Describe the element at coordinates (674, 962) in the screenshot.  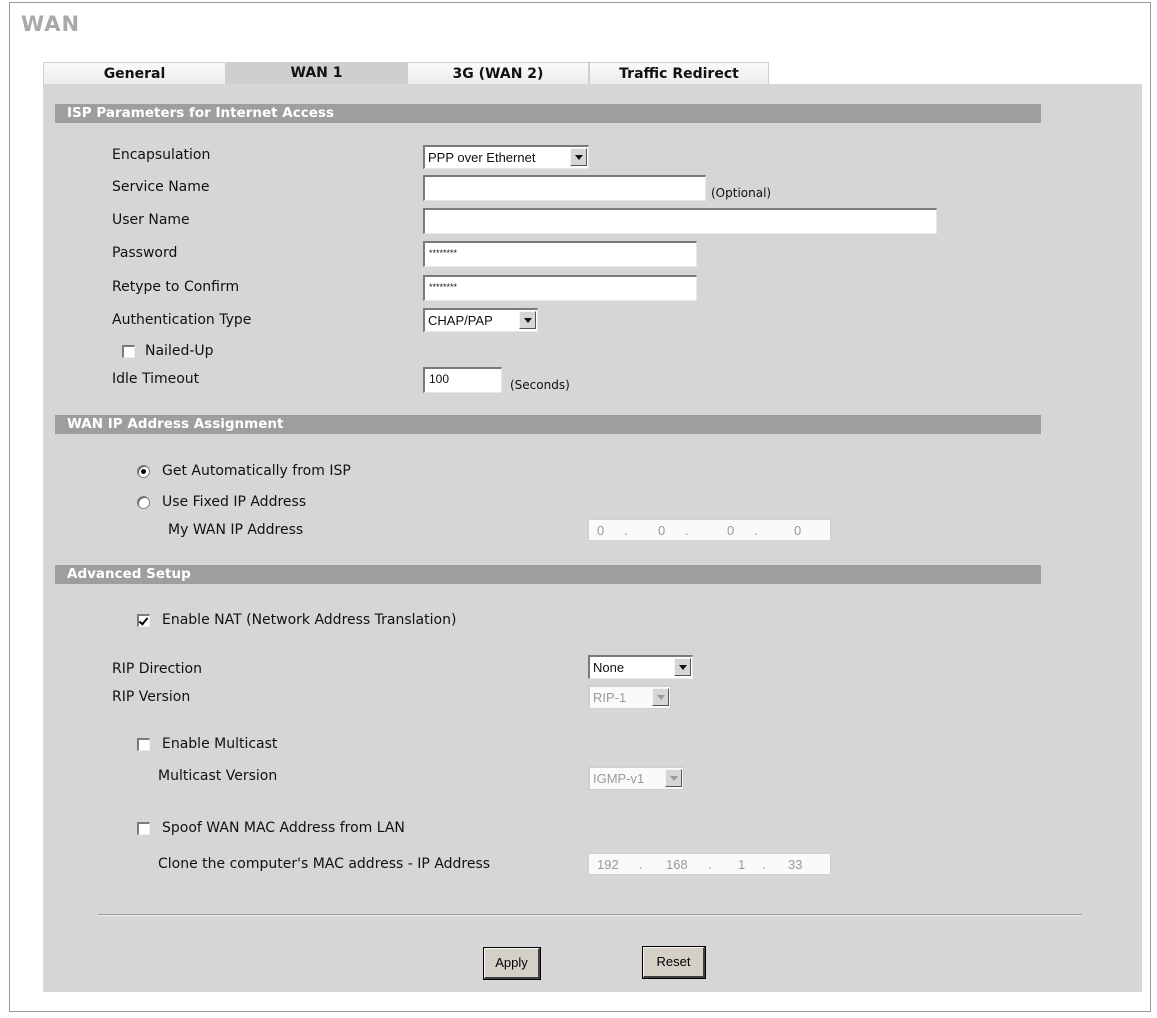
I see `reset-button: Reset` at that location.